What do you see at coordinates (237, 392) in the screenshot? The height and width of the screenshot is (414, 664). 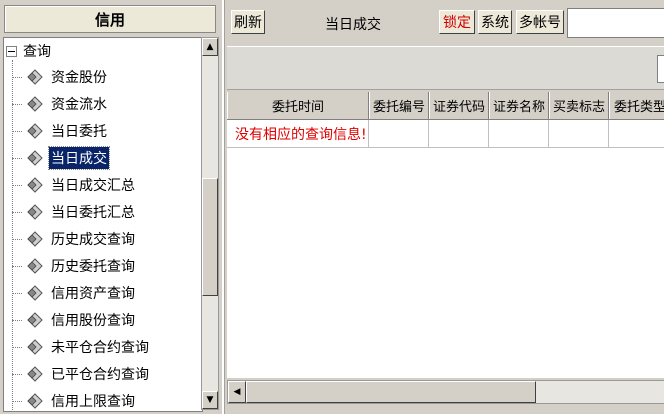 I see `arrow-left-icon: ◀` at bounding box center [237, 392].